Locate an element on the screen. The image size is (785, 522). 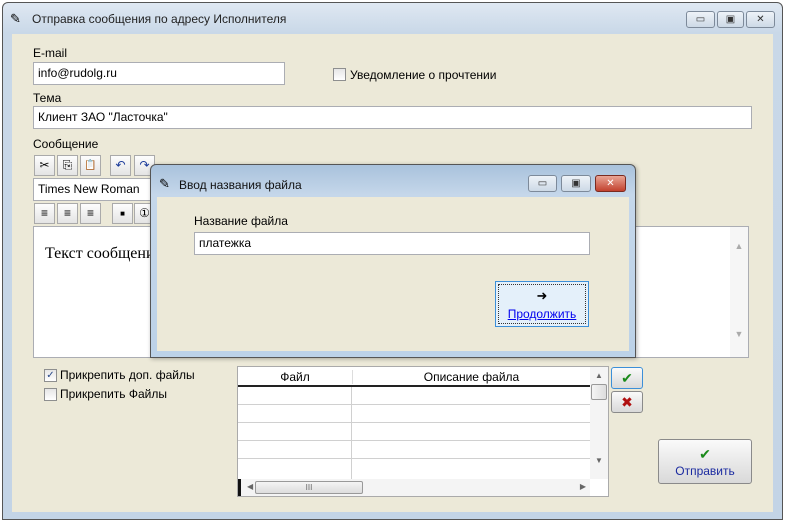
email-input: info@rudolg.ru is located at coordinates (159, 73).